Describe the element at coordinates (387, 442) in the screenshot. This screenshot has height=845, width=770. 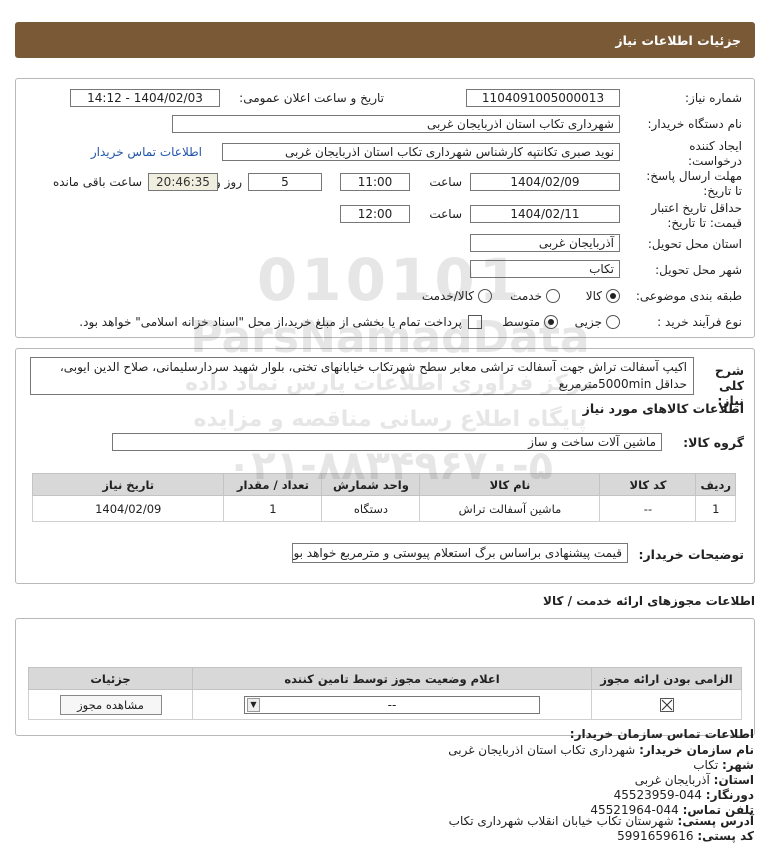
I see `goods-group-field: ماشین آلات ساخت و ساز` at that location.